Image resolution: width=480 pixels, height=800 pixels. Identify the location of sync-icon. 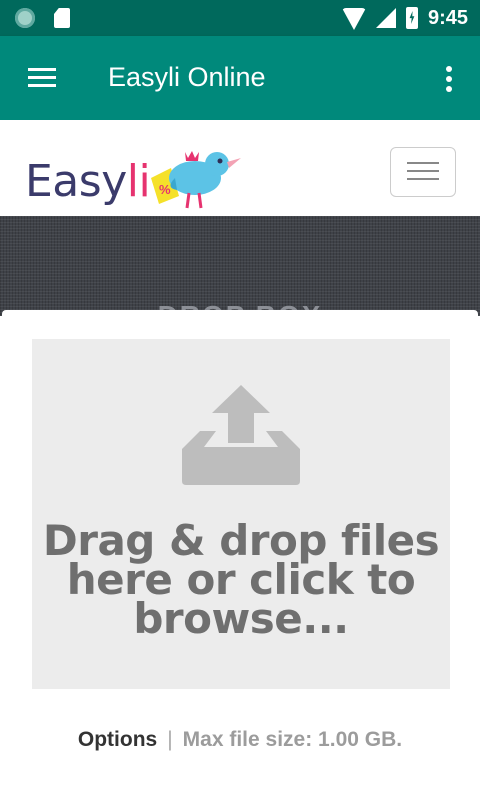
(25, 18).